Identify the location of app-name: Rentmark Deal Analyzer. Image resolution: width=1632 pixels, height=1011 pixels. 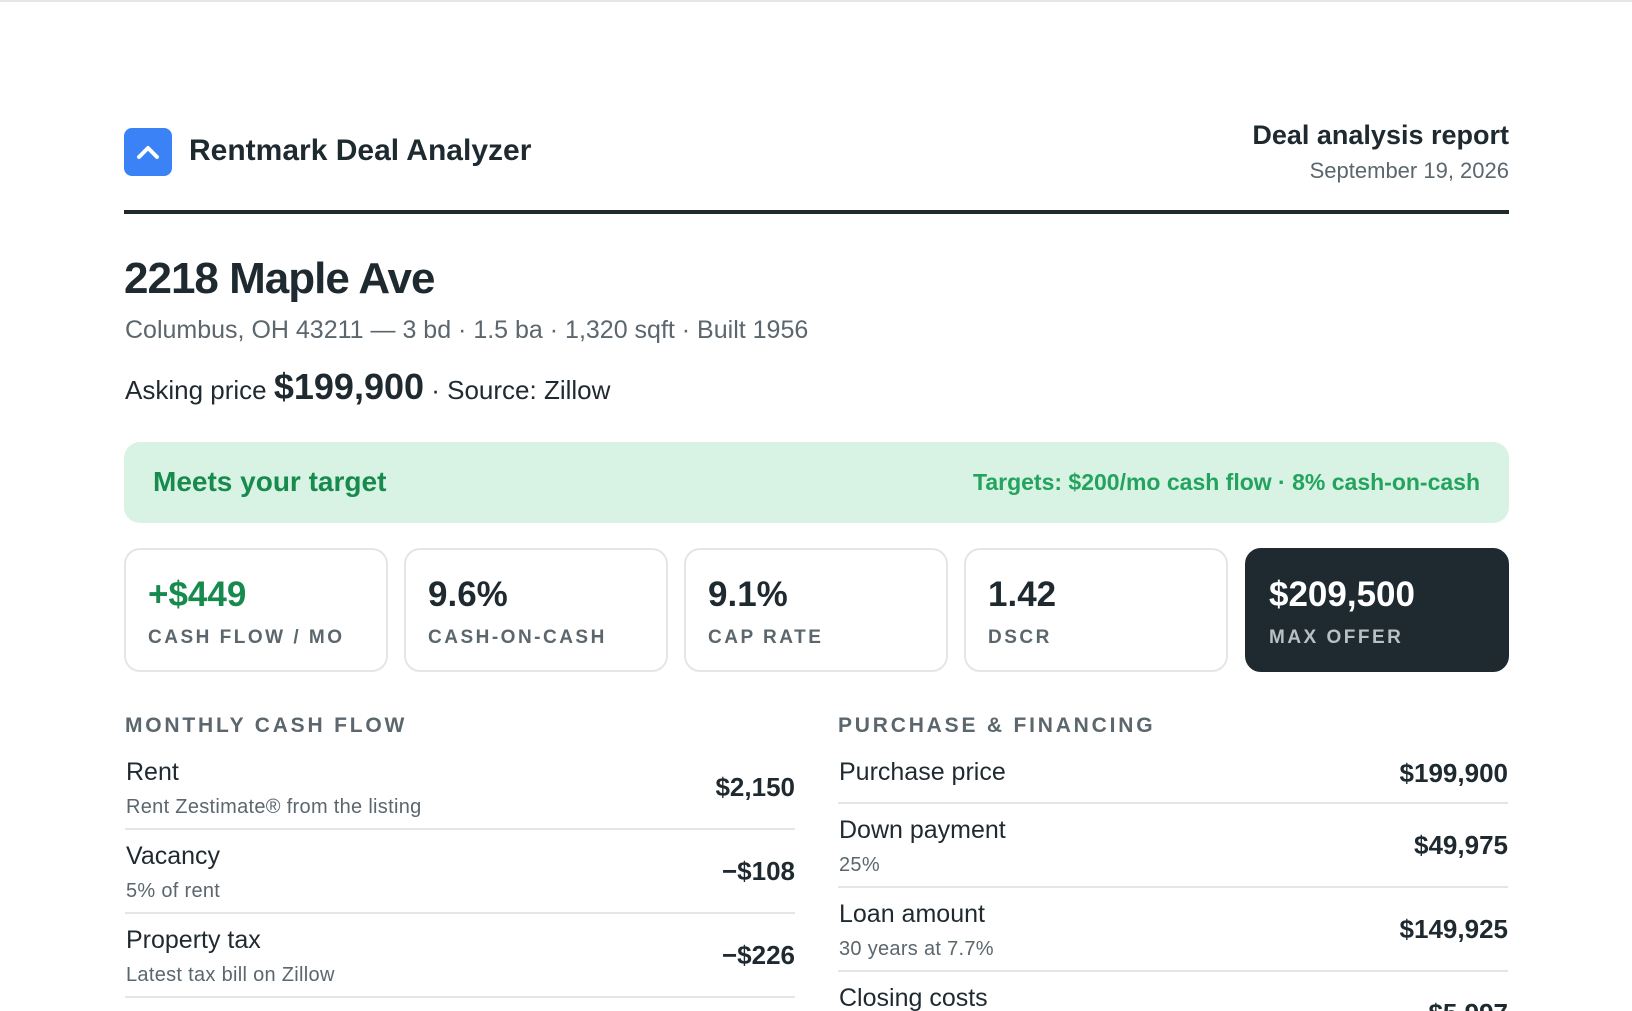
(360, 150).